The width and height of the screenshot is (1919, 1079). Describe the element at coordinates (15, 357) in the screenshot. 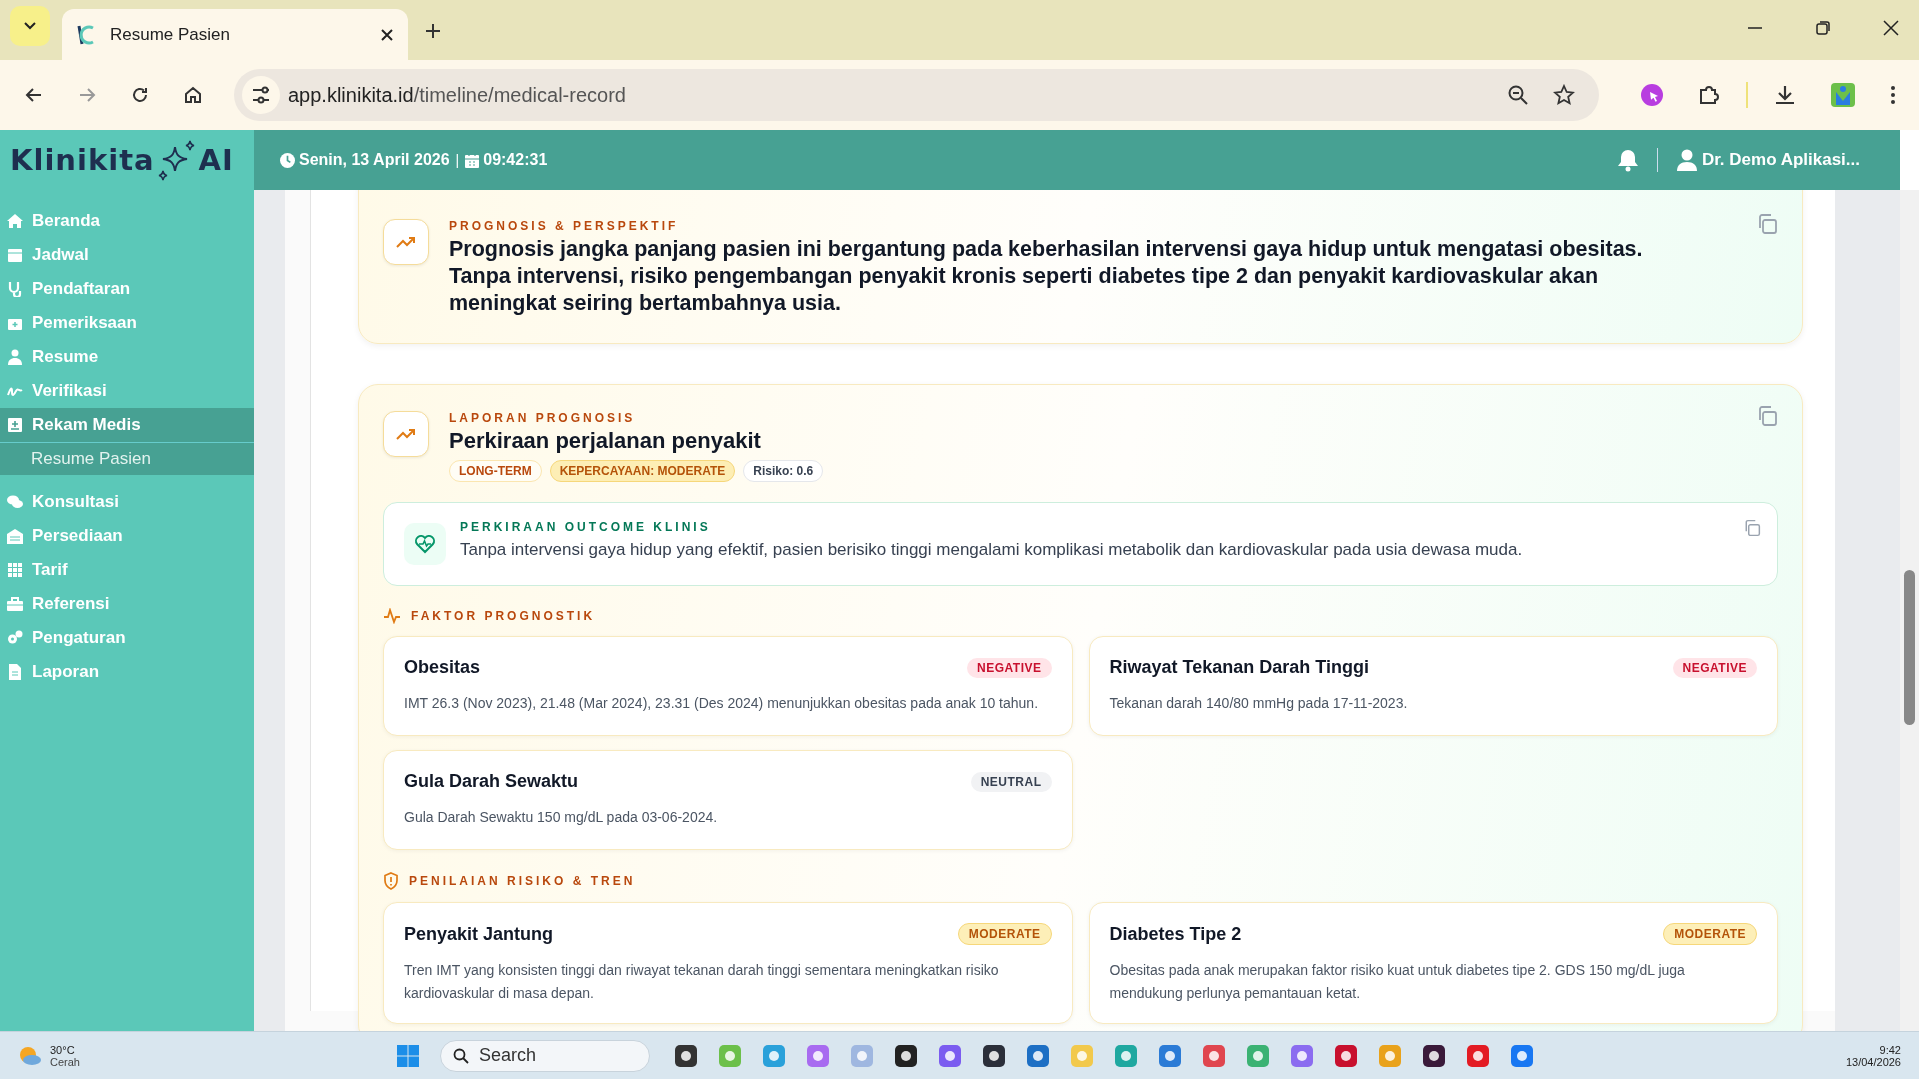

I see `user-doctor-icon` at that location.